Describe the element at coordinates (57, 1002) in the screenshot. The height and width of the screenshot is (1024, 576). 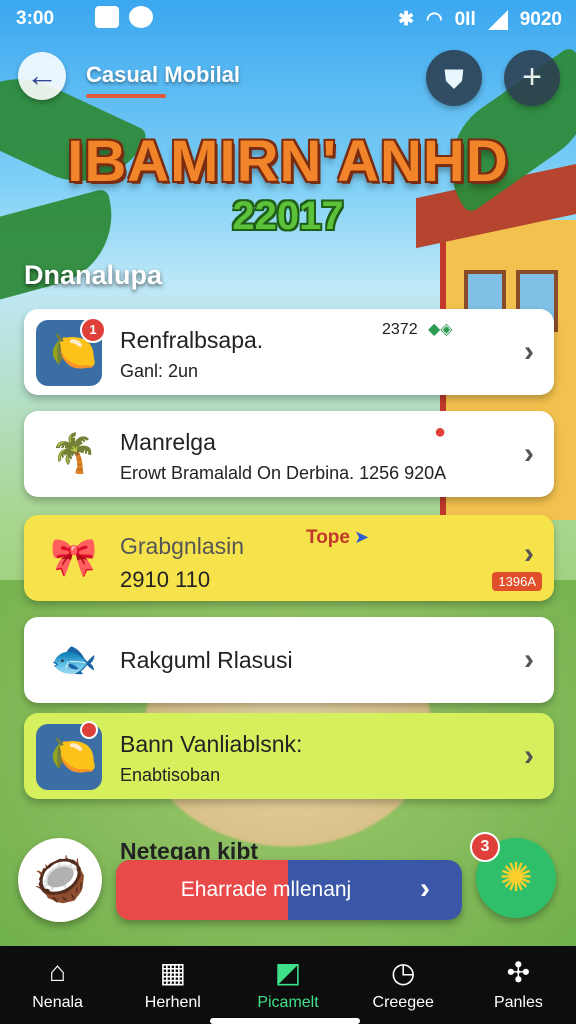
I see `nav-label: Nenala` at that location.